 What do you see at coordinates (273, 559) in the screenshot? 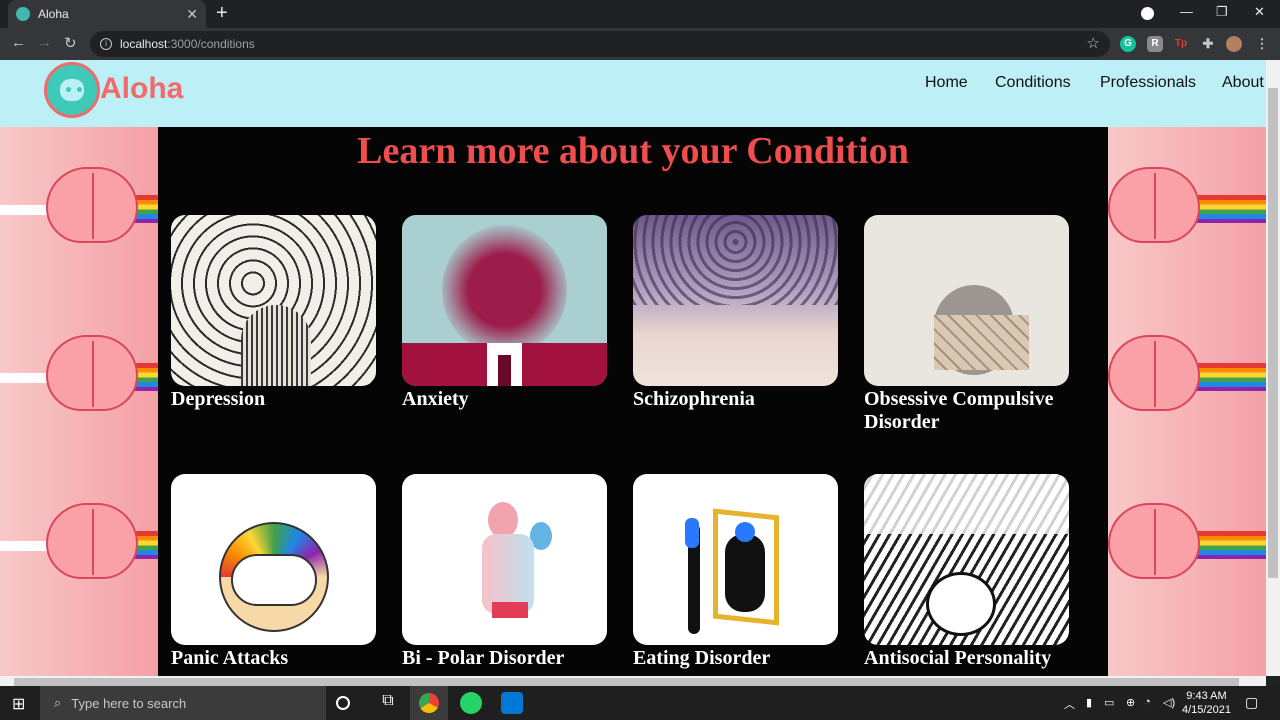
I see `panic-attacks-image` at bounding box center [273, 559].